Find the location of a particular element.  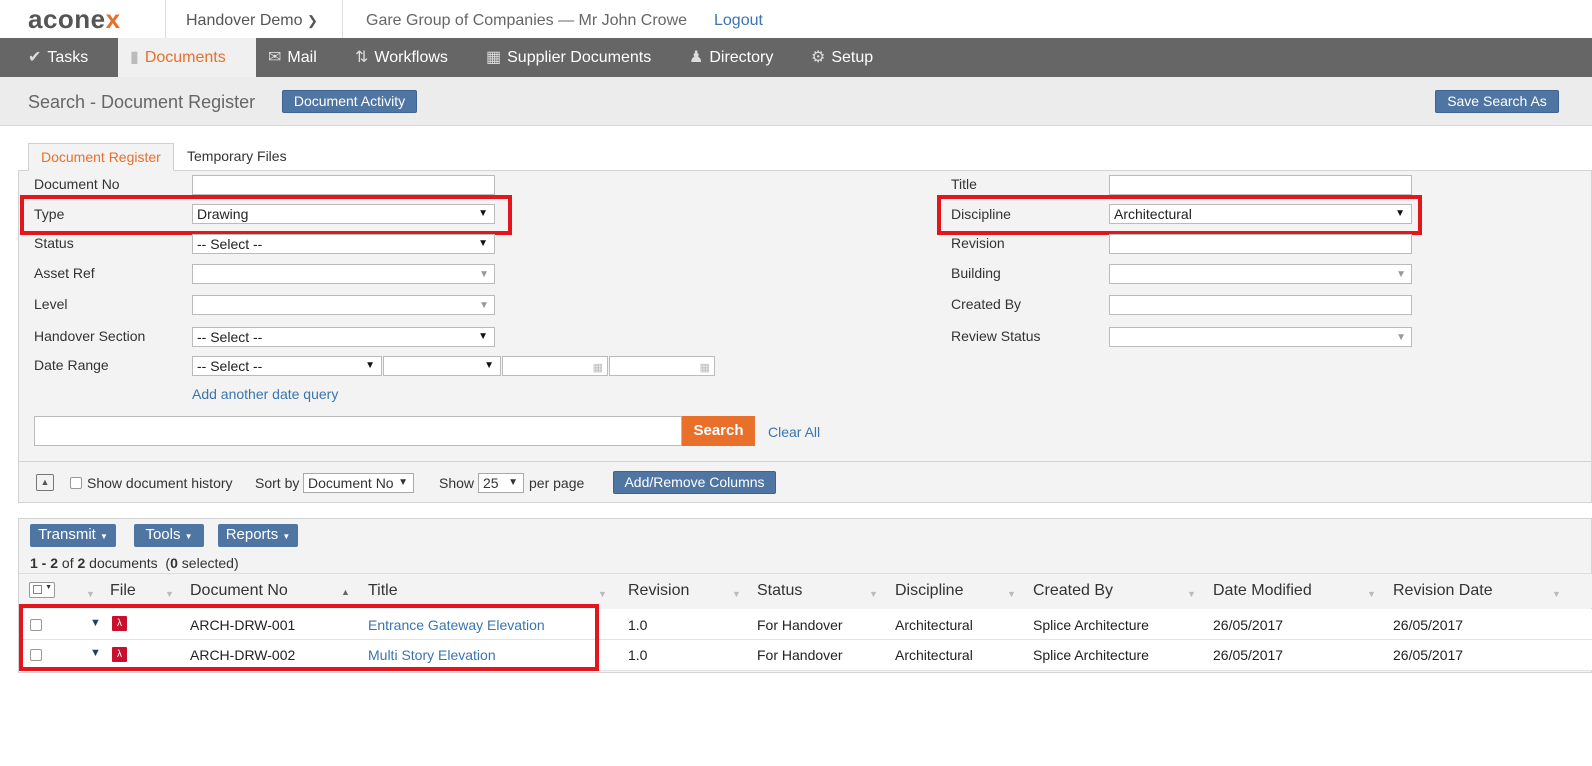

aconex-logo: aconex is located at coordinates (74, 19).